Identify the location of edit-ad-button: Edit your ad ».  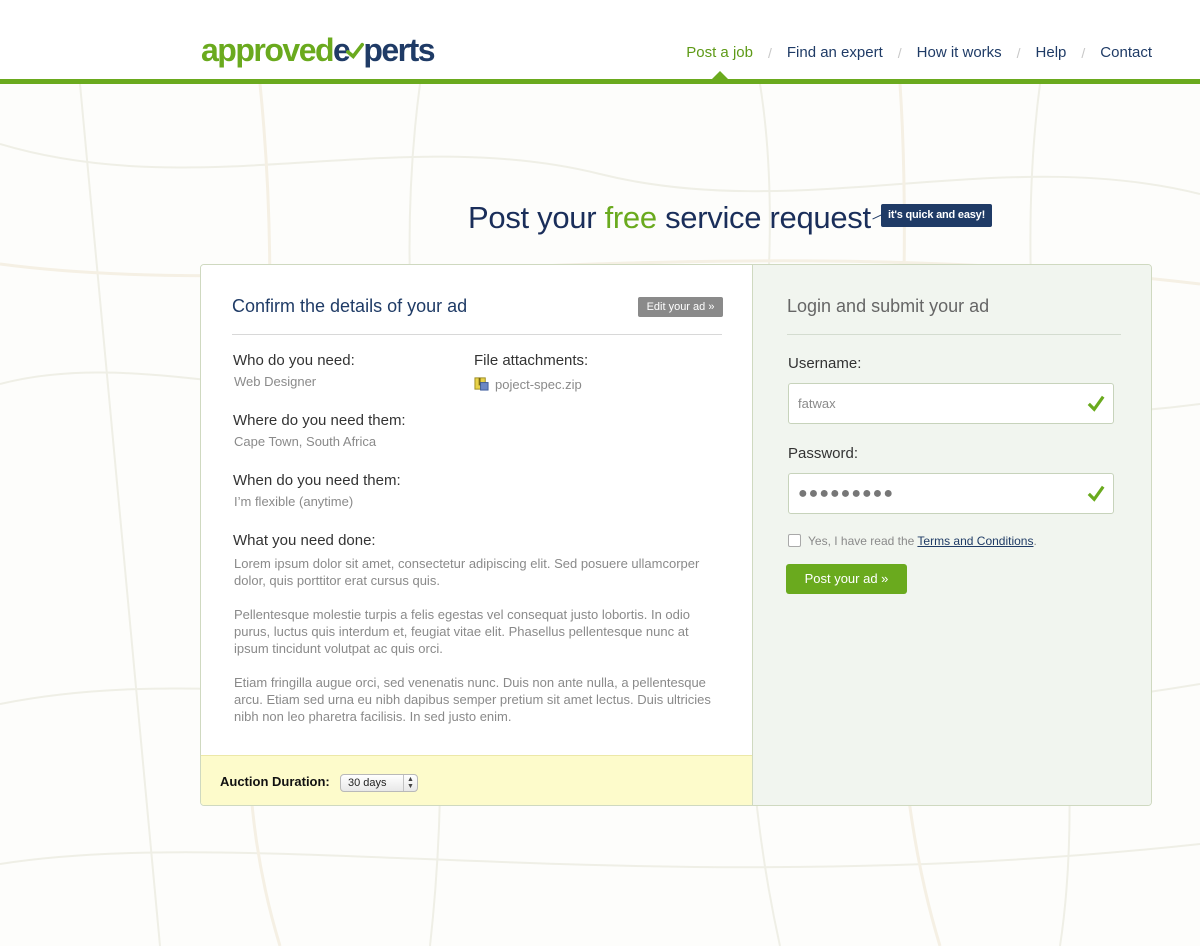
(680, 307).